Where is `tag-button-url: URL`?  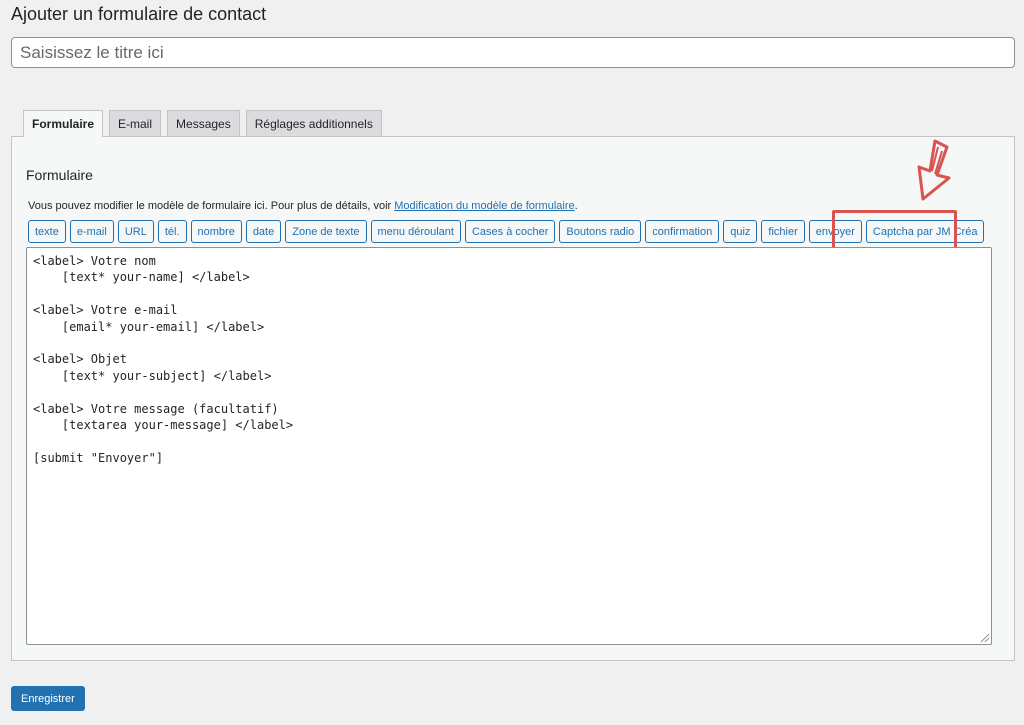
tag-button-url: URL is located at coordinates (135, 231).